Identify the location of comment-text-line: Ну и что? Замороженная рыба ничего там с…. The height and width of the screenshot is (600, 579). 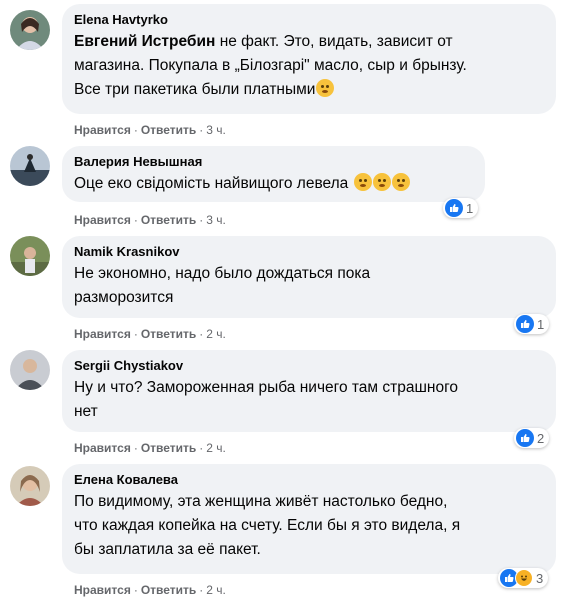
(266, 387).